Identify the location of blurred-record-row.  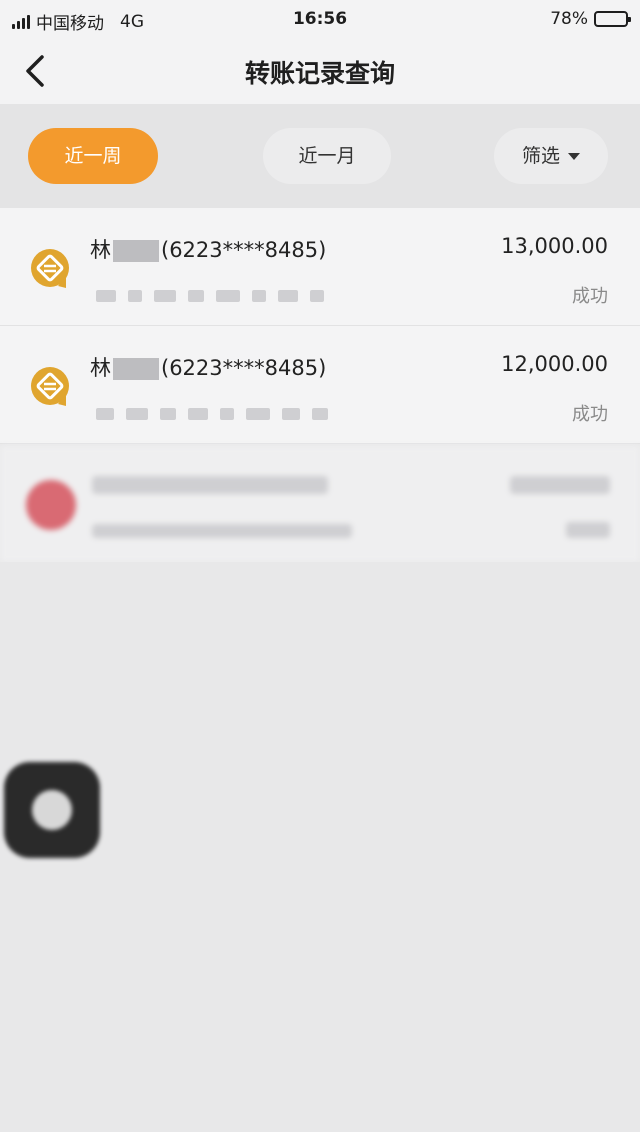
(320, 504).